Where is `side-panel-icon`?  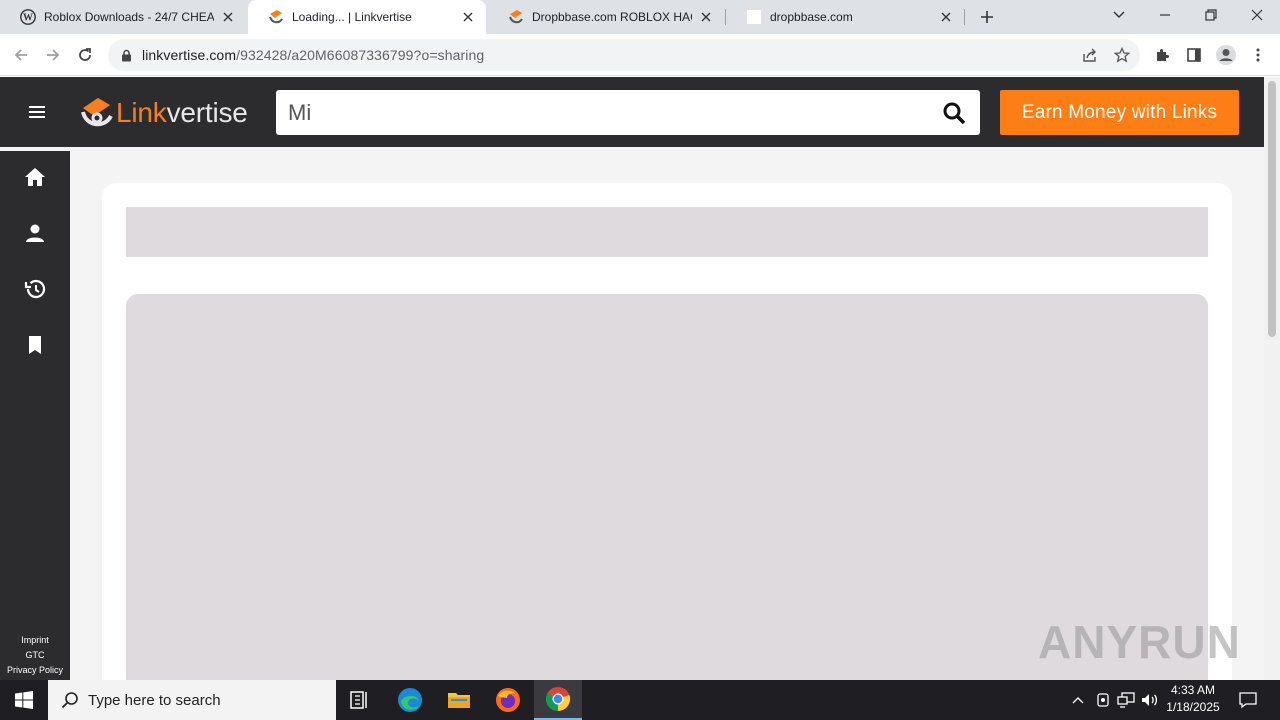 side-panel-icon is located at coordinates (1194, 55).